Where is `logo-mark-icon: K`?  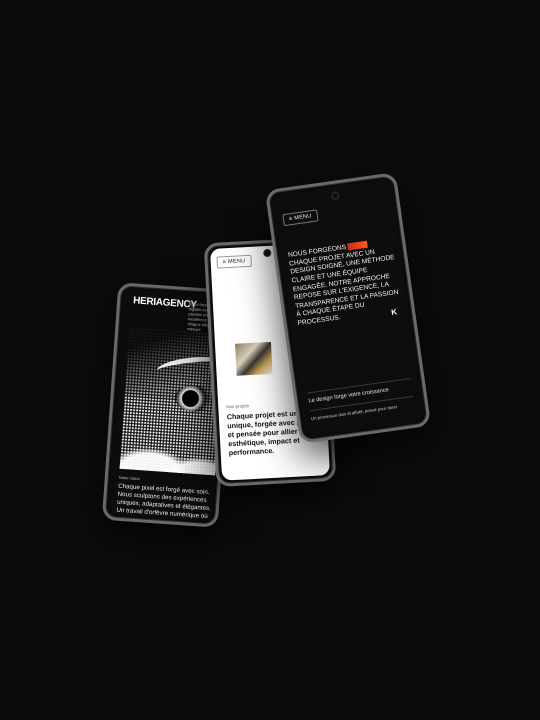 logo-mark-icon: K is located at coordinates (394, 312).